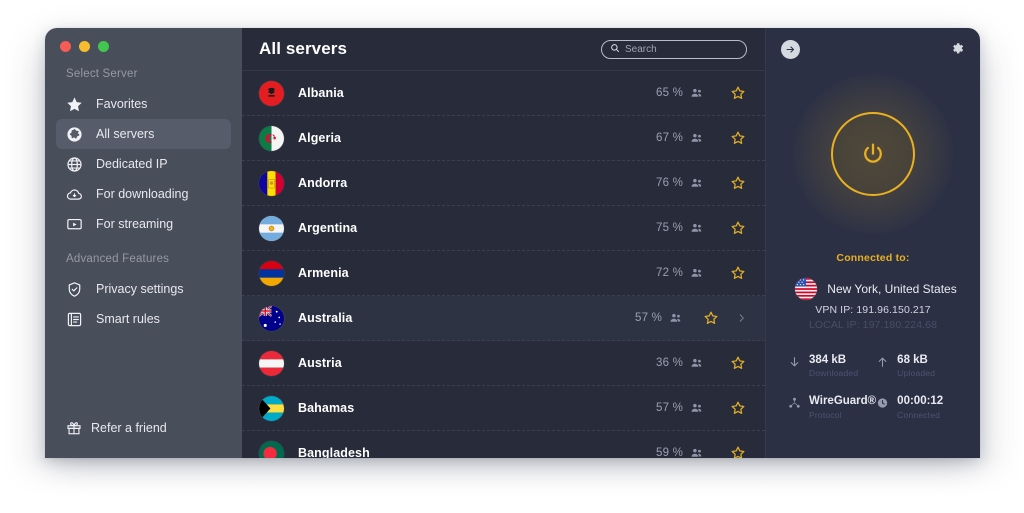 This screenshot has height=513, width=1024. I want to click on stat-uploaded: 68 kB Uploaded, so click(917, 365).